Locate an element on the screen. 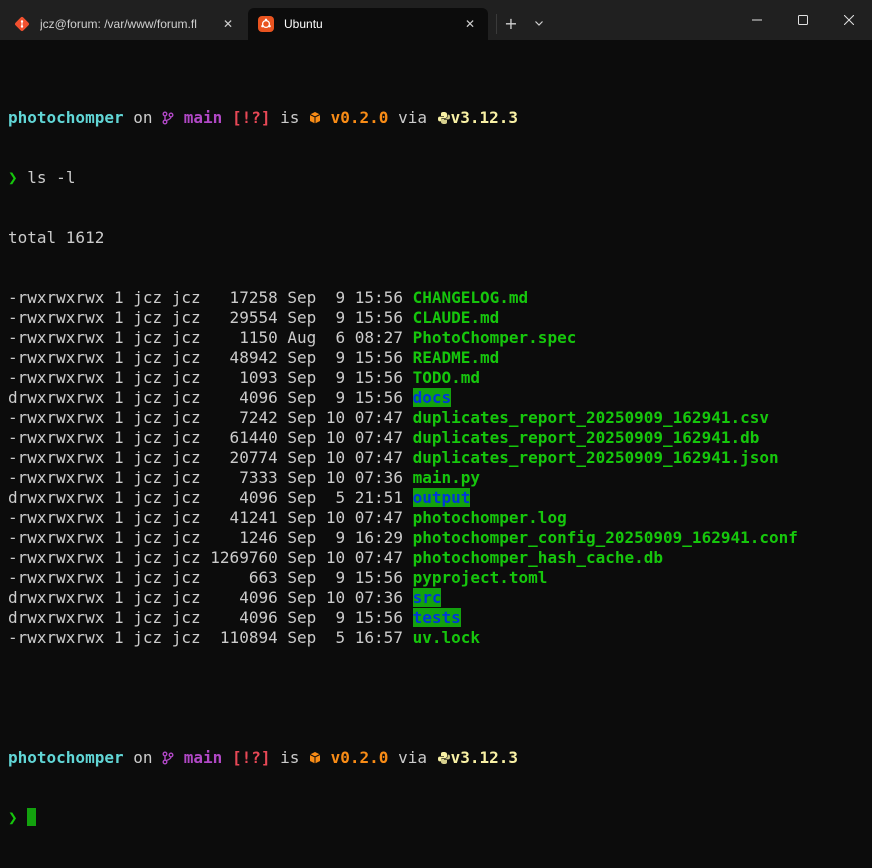  listing-meta: -rwxrwxrwx 1 jcz jcz 110894 Sep 5 16:57 is located at coordinates (210, 637).